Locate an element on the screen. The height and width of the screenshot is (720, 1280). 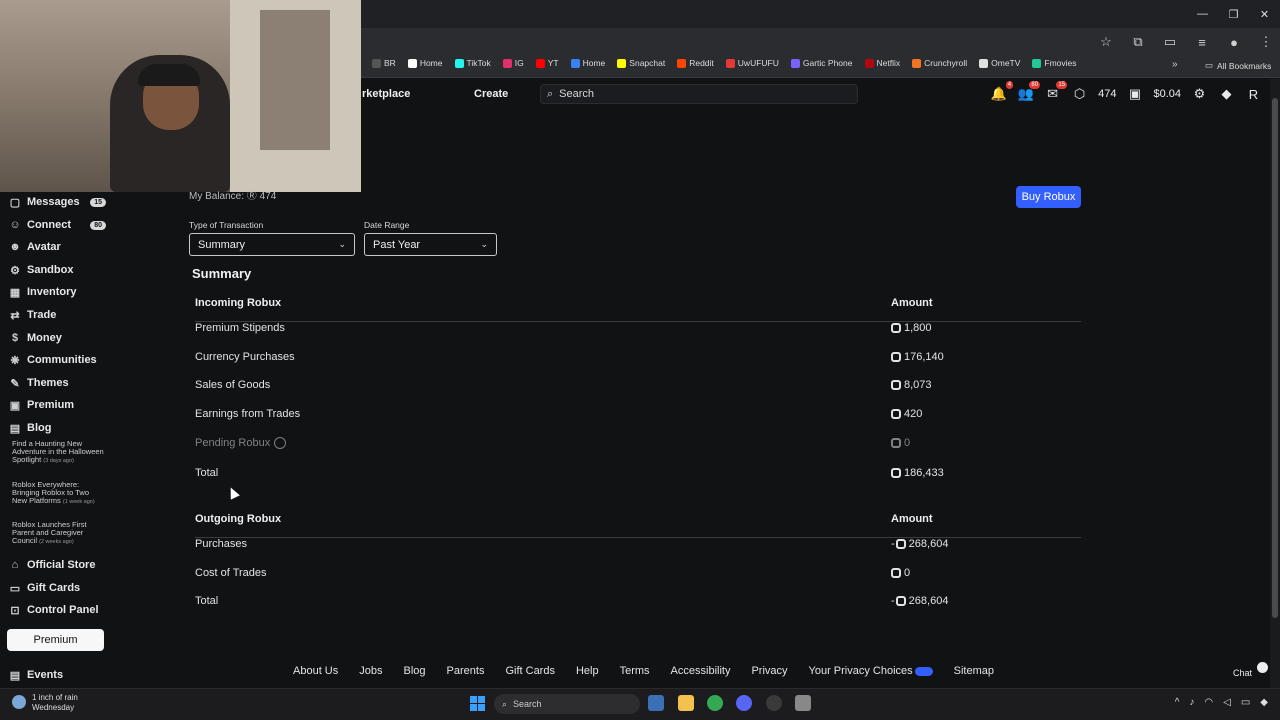
bookmarks-more-icon: » is located at coordinates (1175, 64).